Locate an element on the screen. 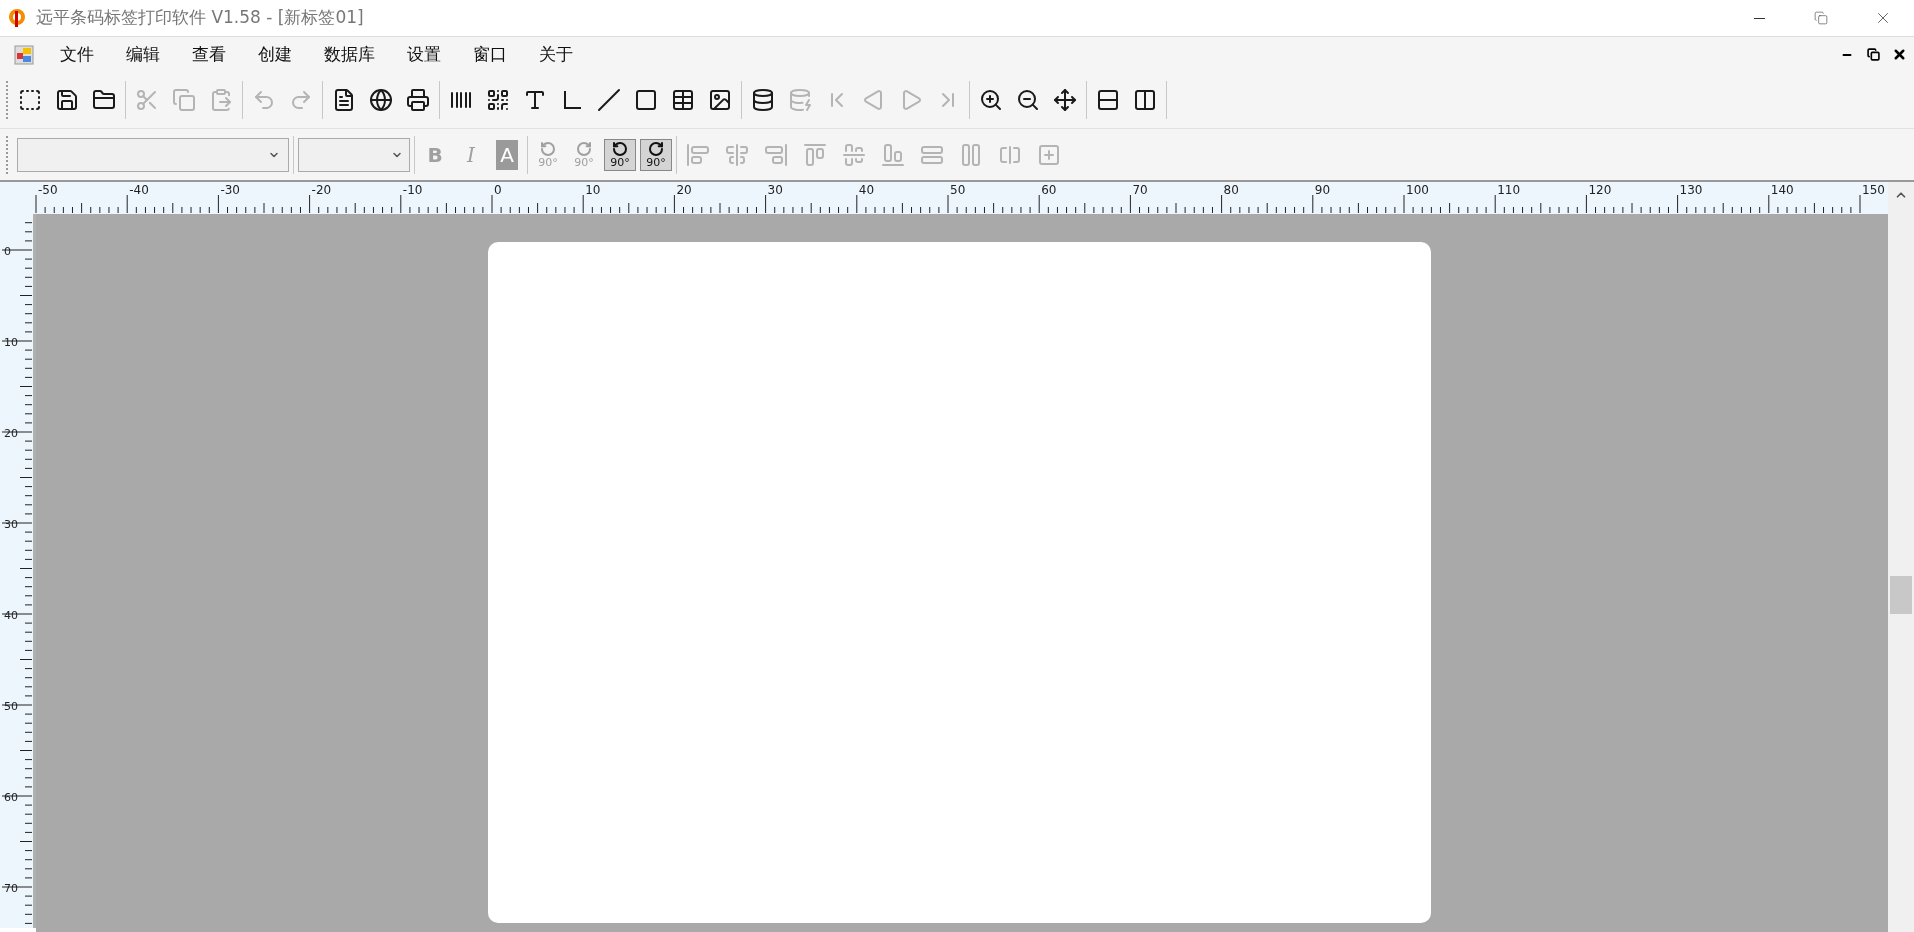 This screenshot has width=1914, height=932. menu-item: 数据库 is located at coordinates (349, 54).